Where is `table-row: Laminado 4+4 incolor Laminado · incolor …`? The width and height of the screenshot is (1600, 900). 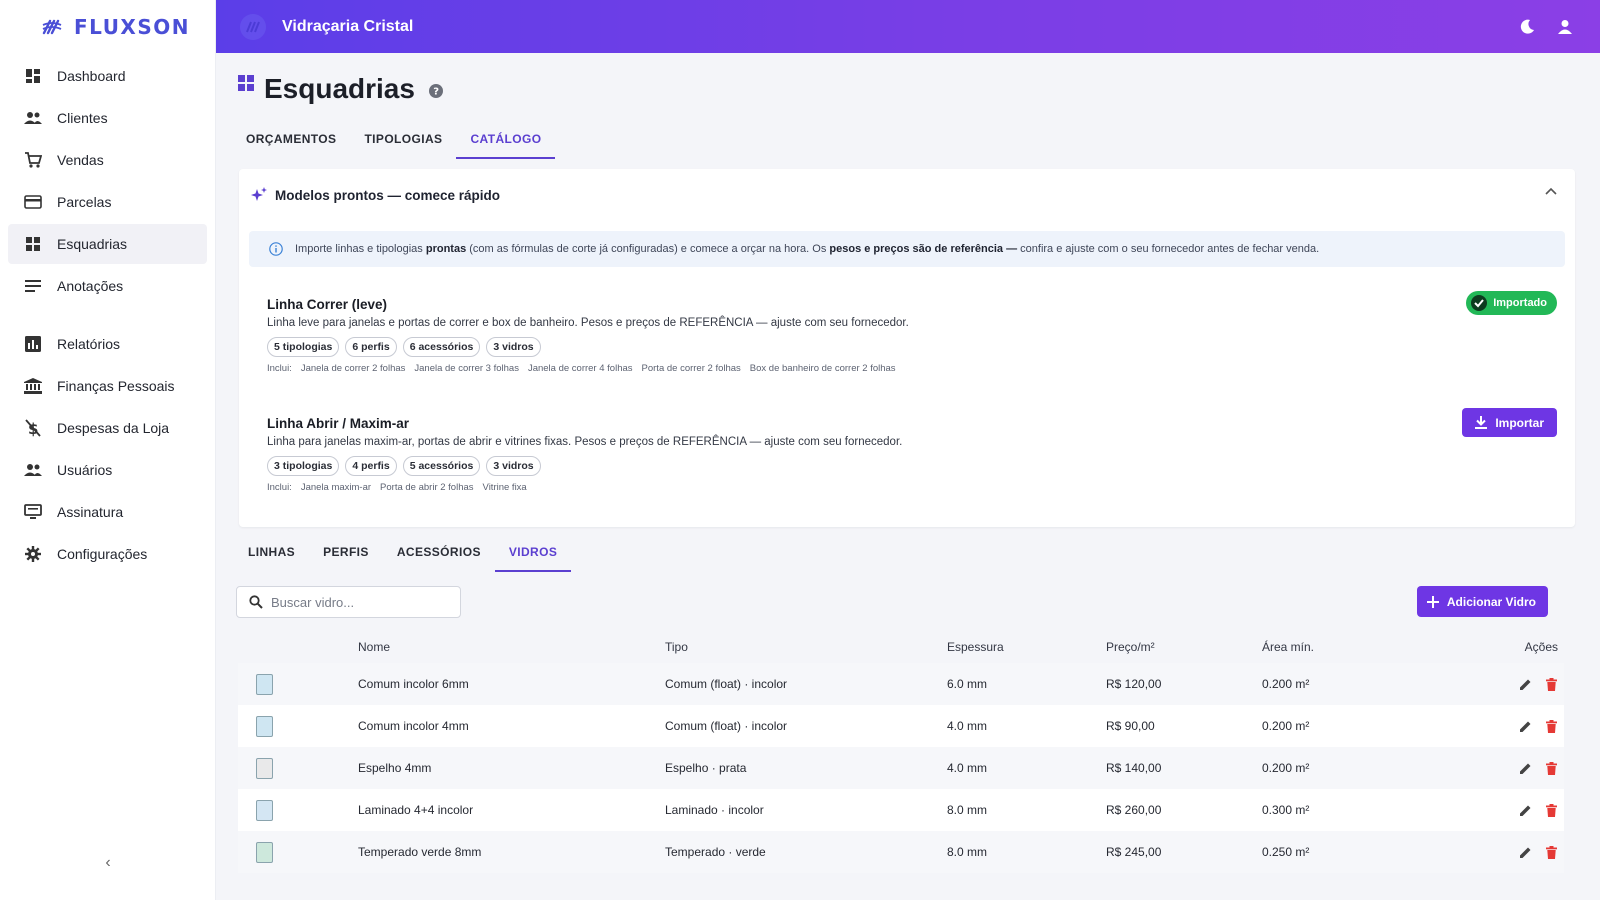
table-row: Laminado 4+4 incolor Laminado · incolor … is located at coordinates (901, 810).